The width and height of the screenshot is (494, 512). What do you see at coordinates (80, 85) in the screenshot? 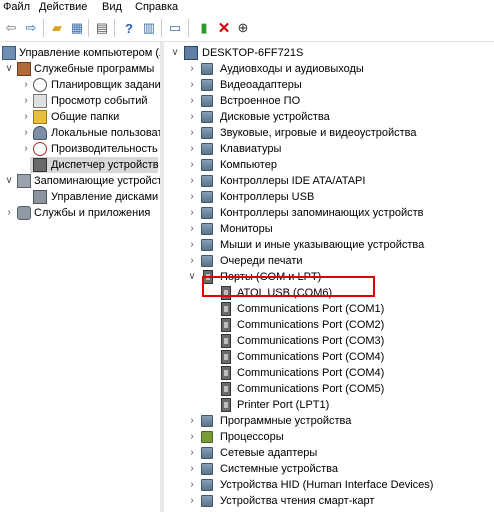
I see `tree-item-task-scheduler: › Планировщик заданий` at bounding box center [80, 85].